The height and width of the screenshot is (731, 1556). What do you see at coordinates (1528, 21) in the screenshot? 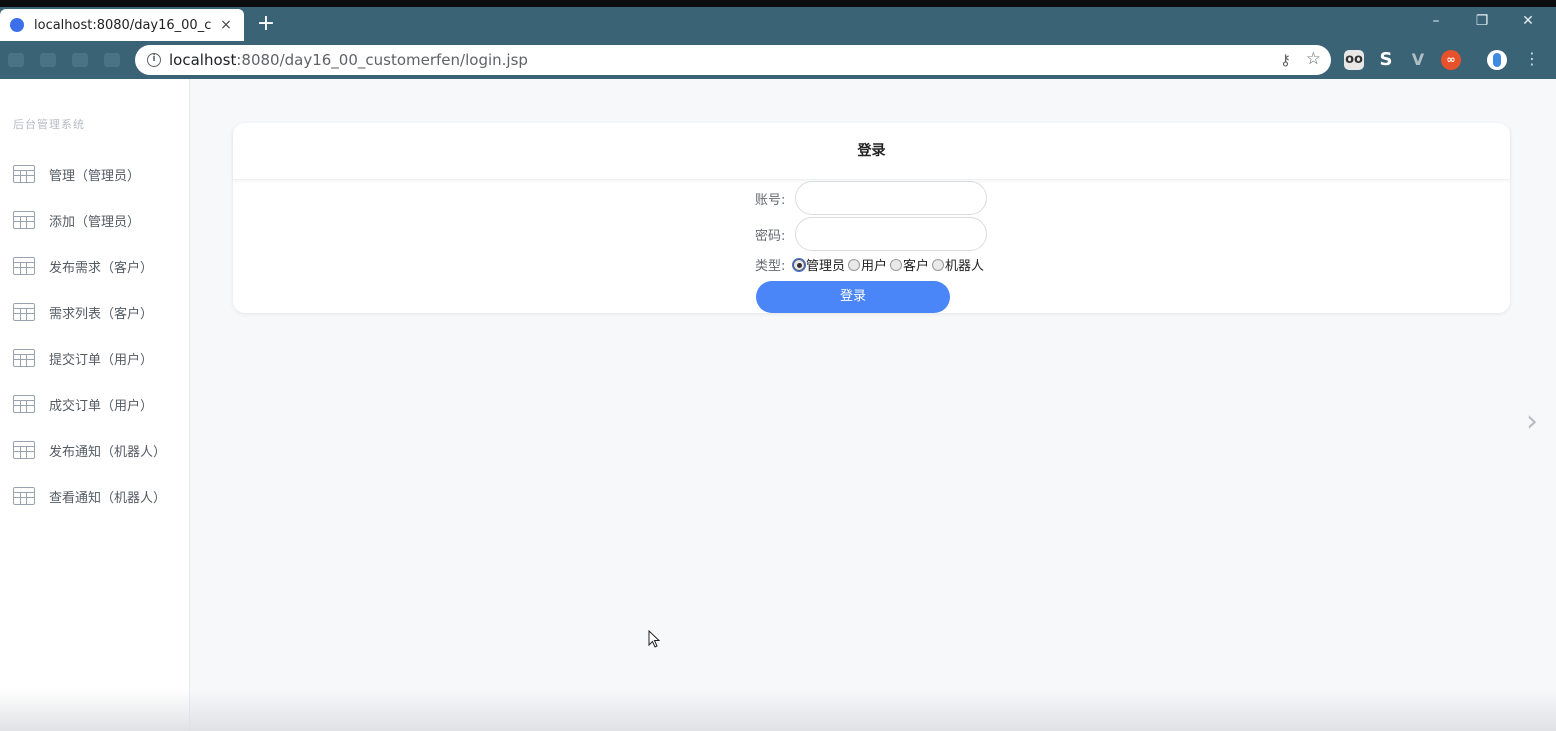
I see `close-window-button: ✕` at bounding box center [1528, 21].